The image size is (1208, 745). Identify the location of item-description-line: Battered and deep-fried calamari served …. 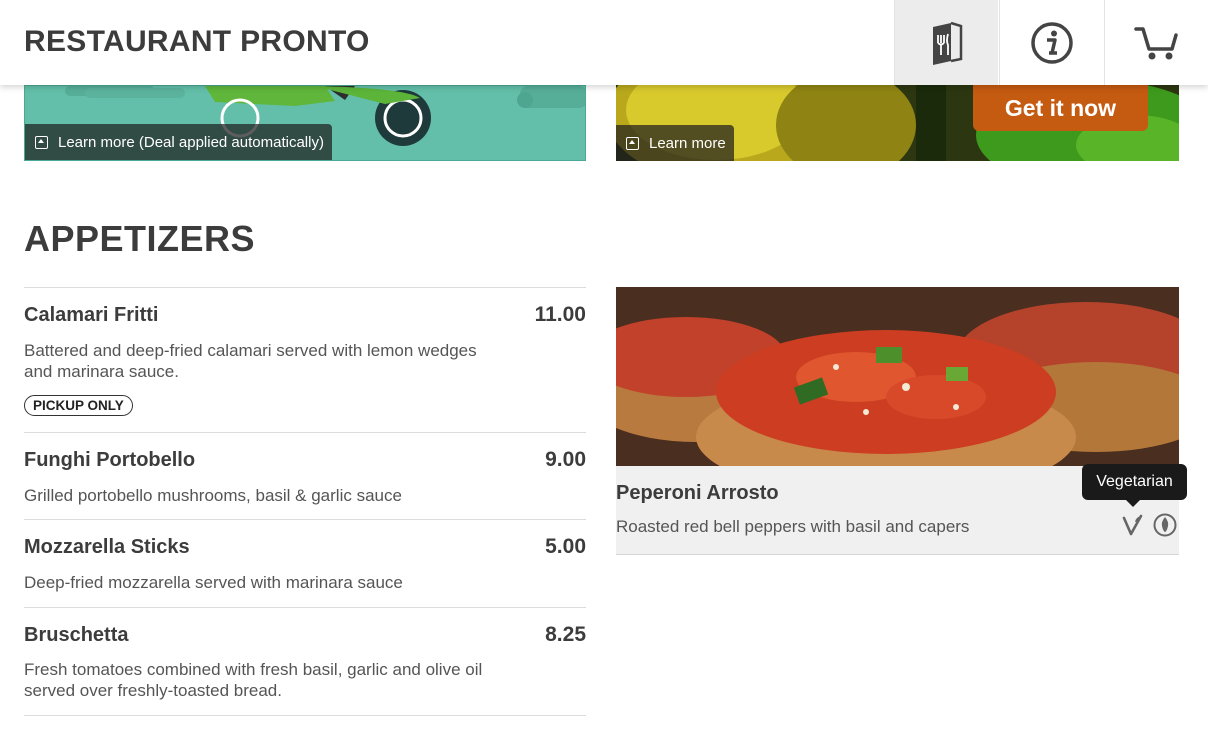
(250, 350).